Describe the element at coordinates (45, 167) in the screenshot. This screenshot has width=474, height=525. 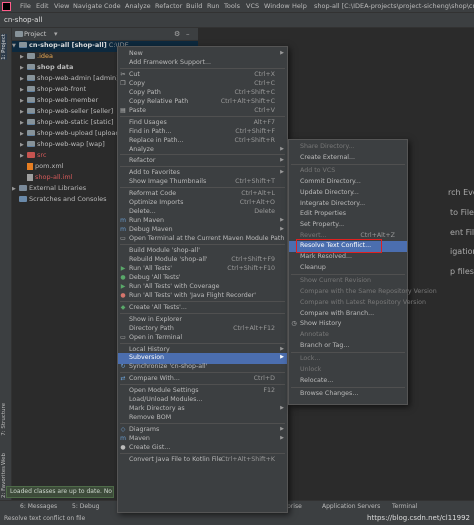
I see `tree-row: pom.xml` at that location.